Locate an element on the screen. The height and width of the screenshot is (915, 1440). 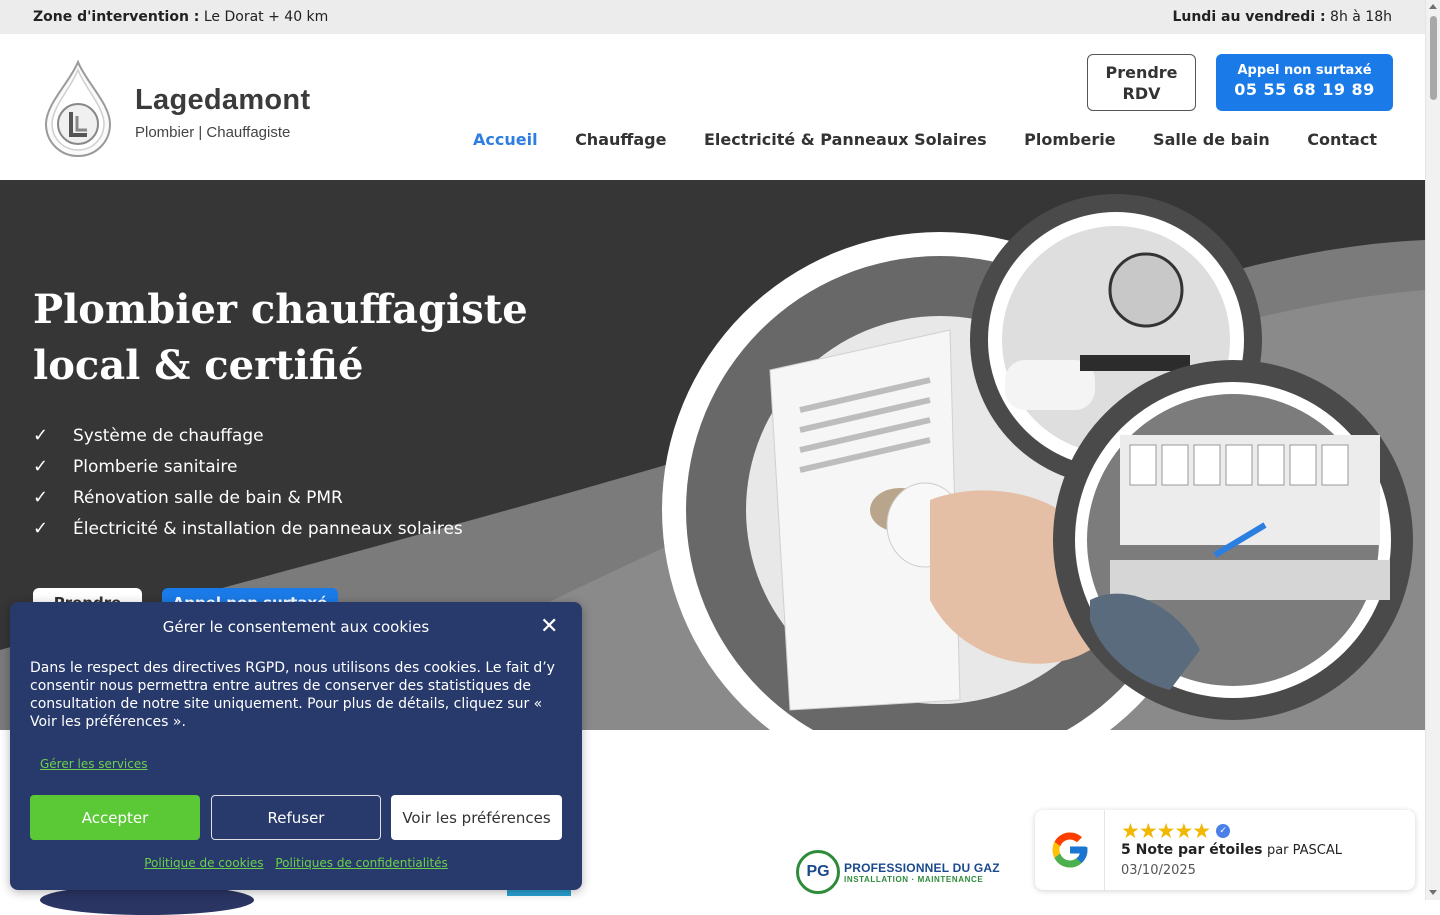
service-zone-label: Zone d'intervention : is located at coordinates (116, 17).